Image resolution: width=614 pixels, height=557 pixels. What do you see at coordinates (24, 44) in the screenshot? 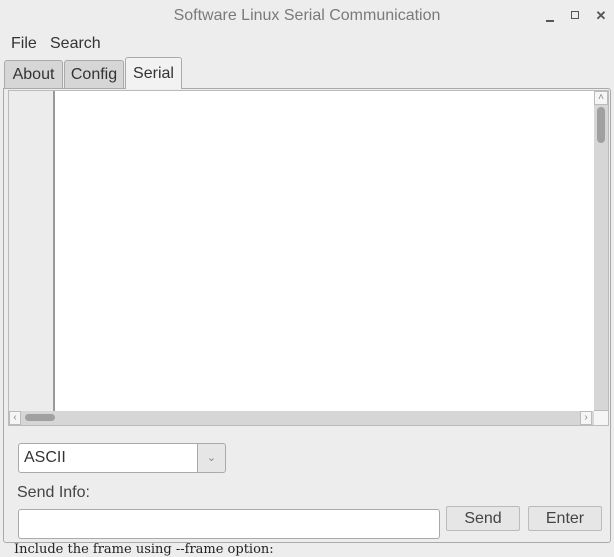
I see `menu-file: File` at bounding box center [24, 44].